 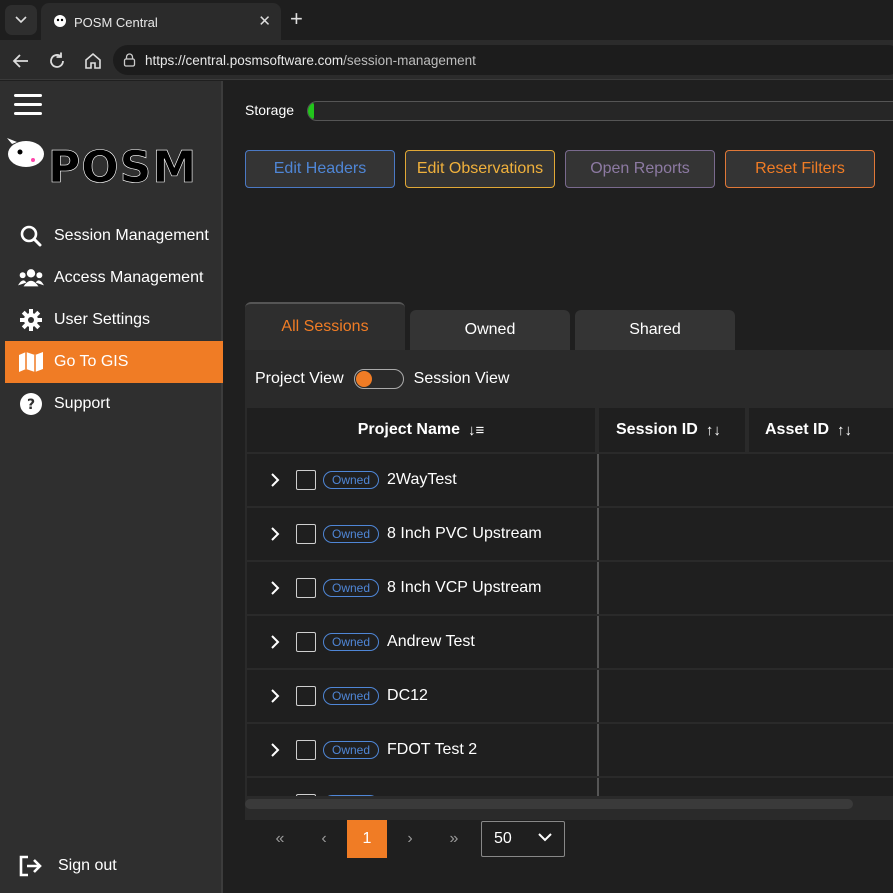 I want to click on project-name-cell: Owned 8 Inch PVC Upstream, so click(x=421, y=534).